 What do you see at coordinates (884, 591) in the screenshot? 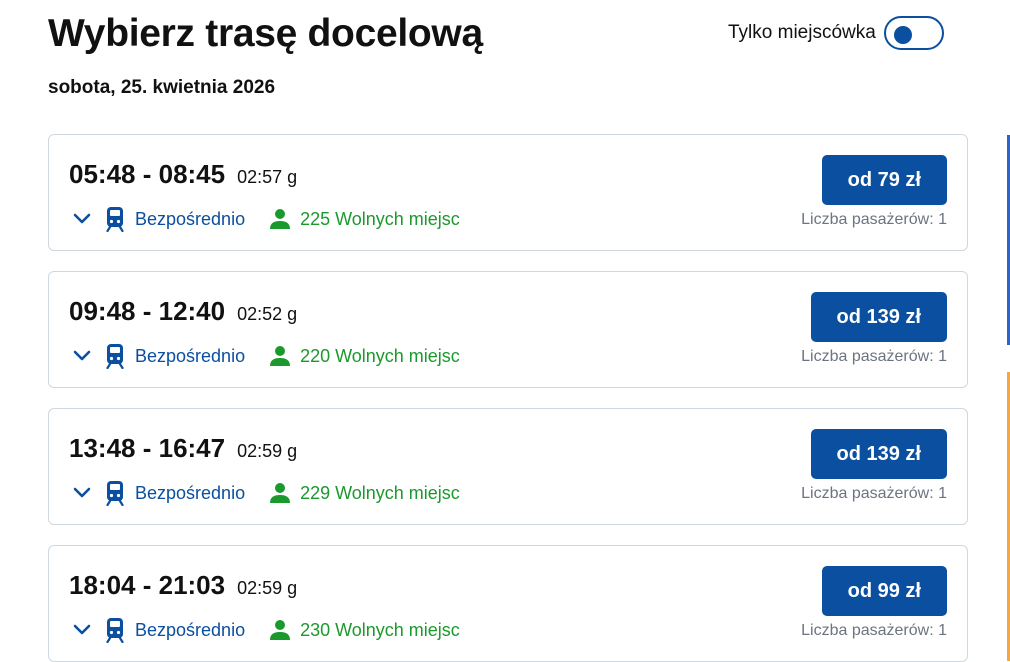
I see `price-button: od 99 zł` at bounding box center [884, 591].